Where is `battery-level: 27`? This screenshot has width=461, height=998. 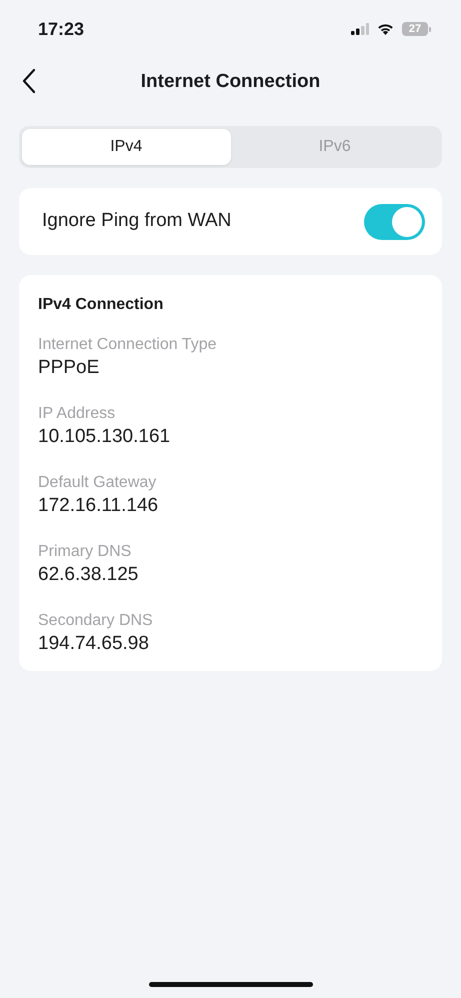
battery-level: 27 is located at coordinates (415, 29).